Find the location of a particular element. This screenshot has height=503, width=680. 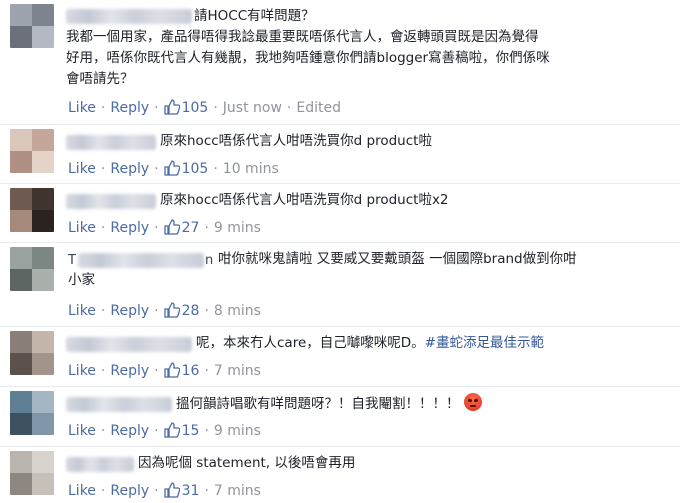

like-count: 16 is located at coordinates (191, 371).